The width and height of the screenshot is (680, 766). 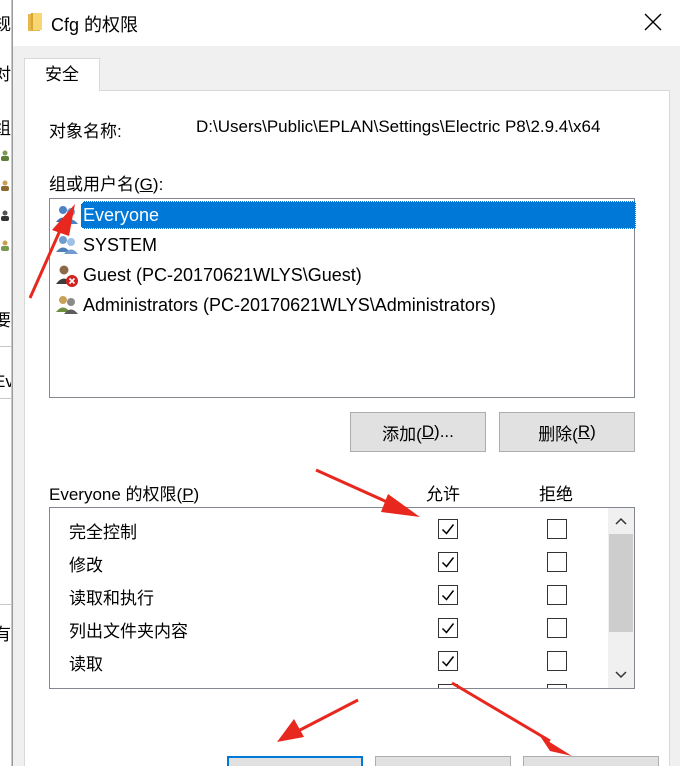 What do you see at coordinates (124, 494) in the screenshot?
I see `permissions-label: Everyone 的权限(P)` at bounding box center [124, 494].